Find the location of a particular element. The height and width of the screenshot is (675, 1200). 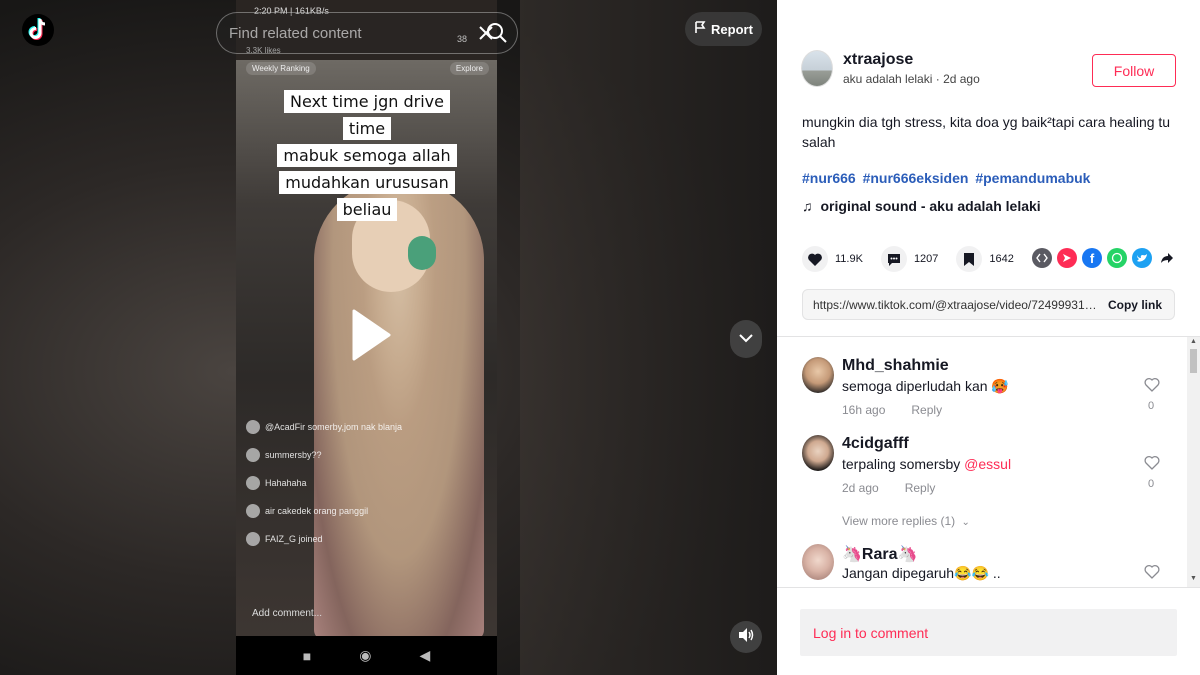

comment-footer: Log in to comment is located at coordinates (988, 631).